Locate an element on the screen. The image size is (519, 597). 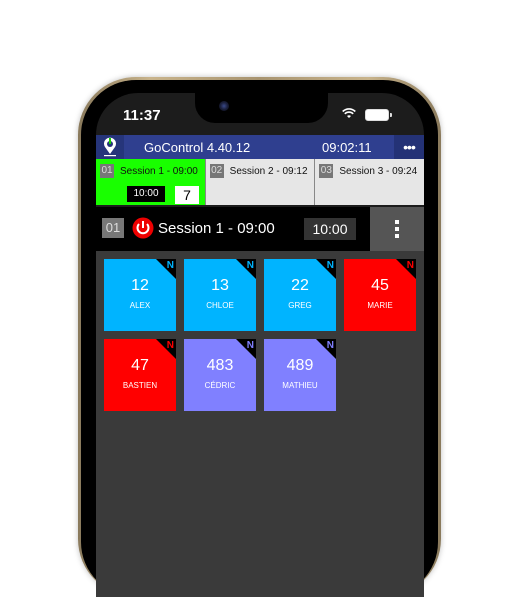
participant-number: 22 is located at coordinates (300, 285).